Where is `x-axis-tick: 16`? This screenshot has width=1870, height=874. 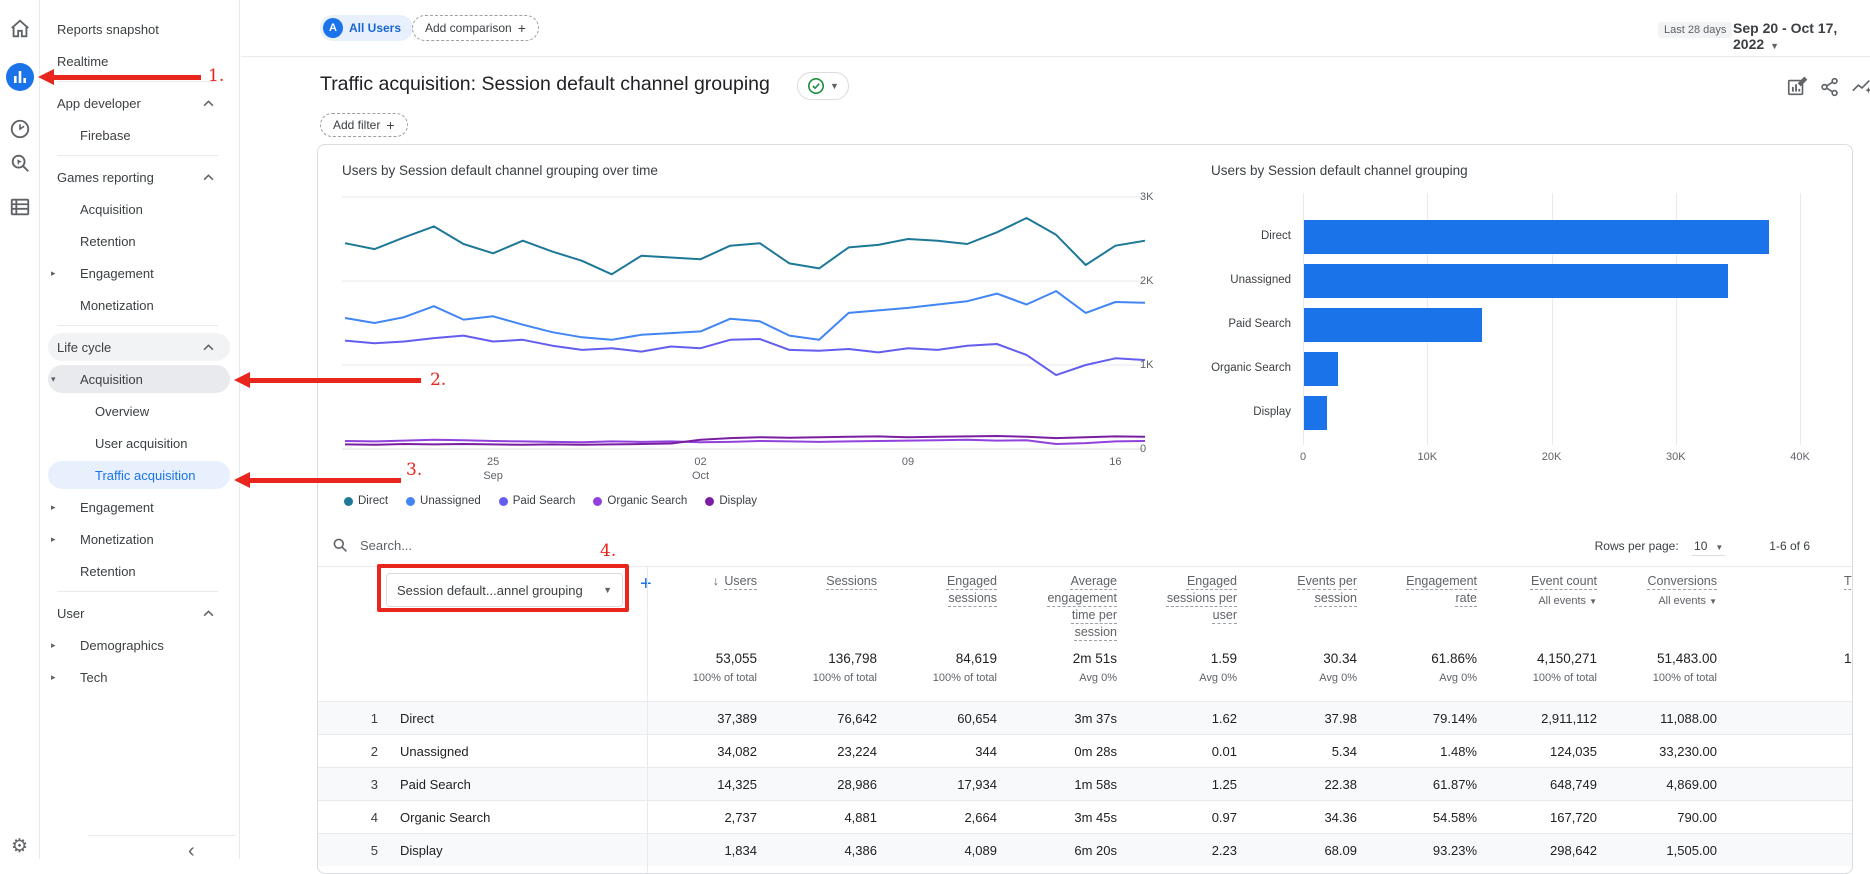 x-axis-tick: 16 is located at coordinates (1115, 462).